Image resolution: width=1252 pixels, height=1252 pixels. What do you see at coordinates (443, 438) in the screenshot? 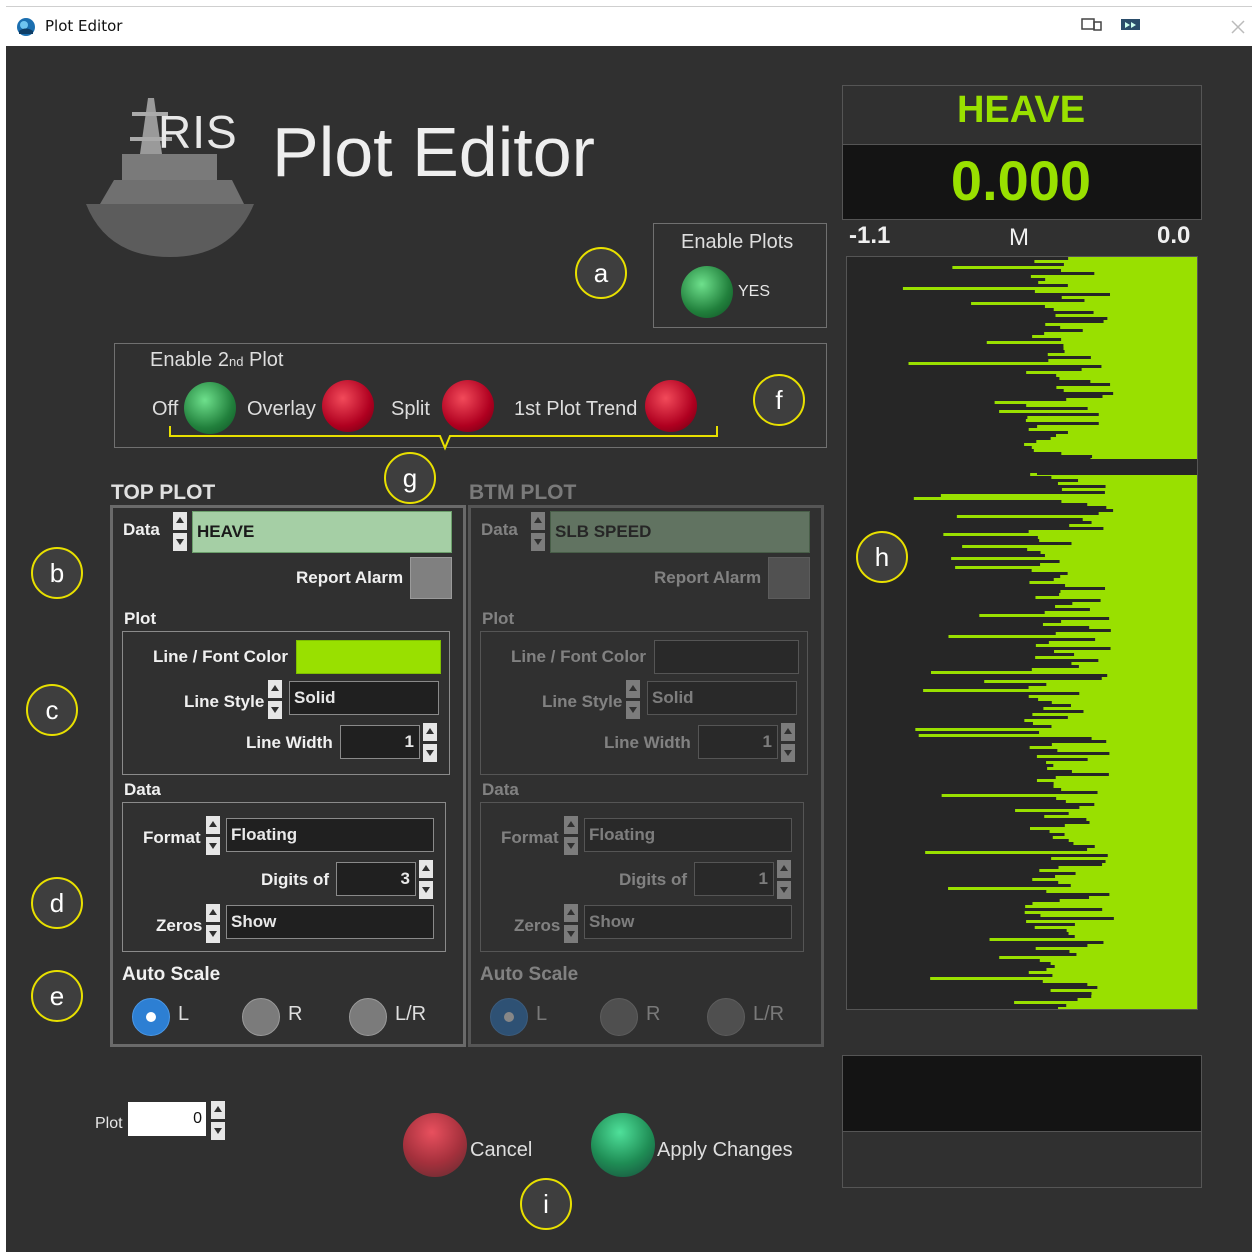
I see `bracket-annotation` at bounding box center [443, 438].